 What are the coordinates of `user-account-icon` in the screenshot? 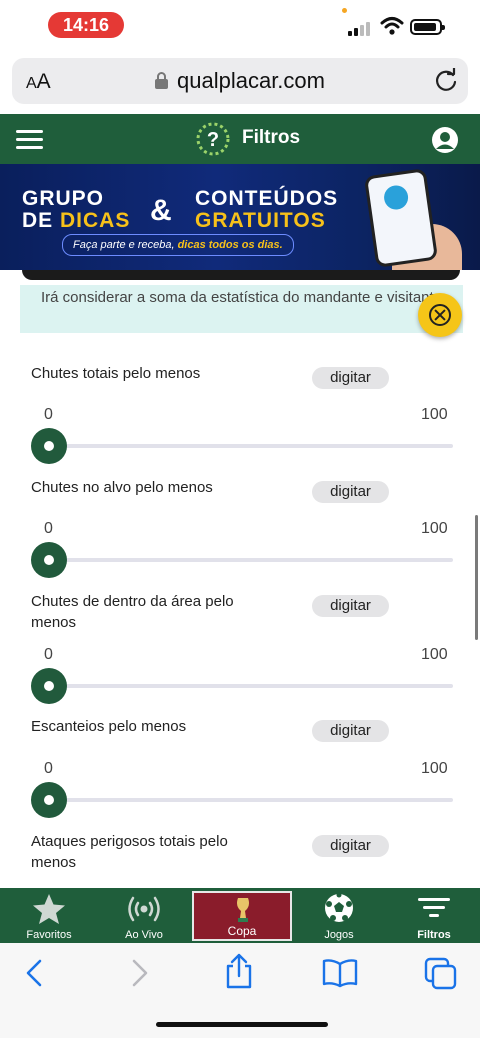 It's located at (445, 140).